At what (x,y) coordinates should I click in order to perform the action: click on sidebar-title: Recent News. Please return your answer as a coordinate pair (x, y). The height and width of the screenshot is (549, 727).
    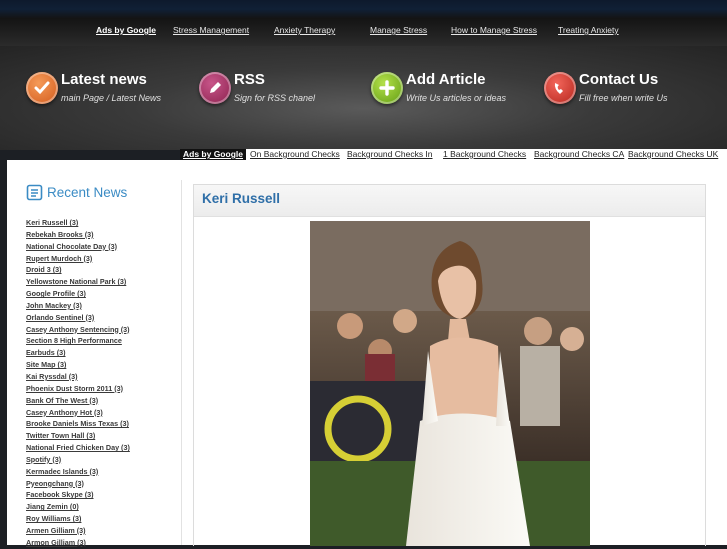
    Looking at the image, I should click on (87, 192).